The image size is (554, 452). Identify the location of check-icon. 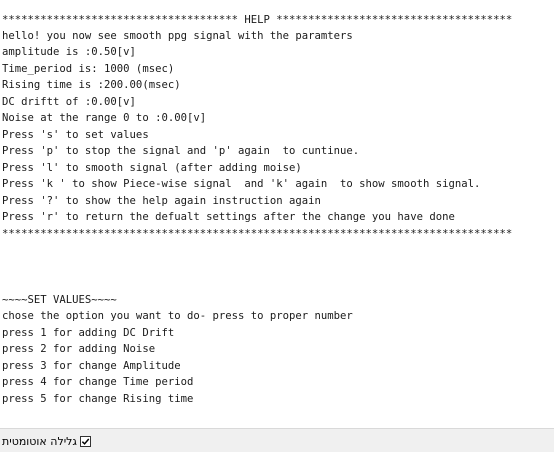
(85, 441).